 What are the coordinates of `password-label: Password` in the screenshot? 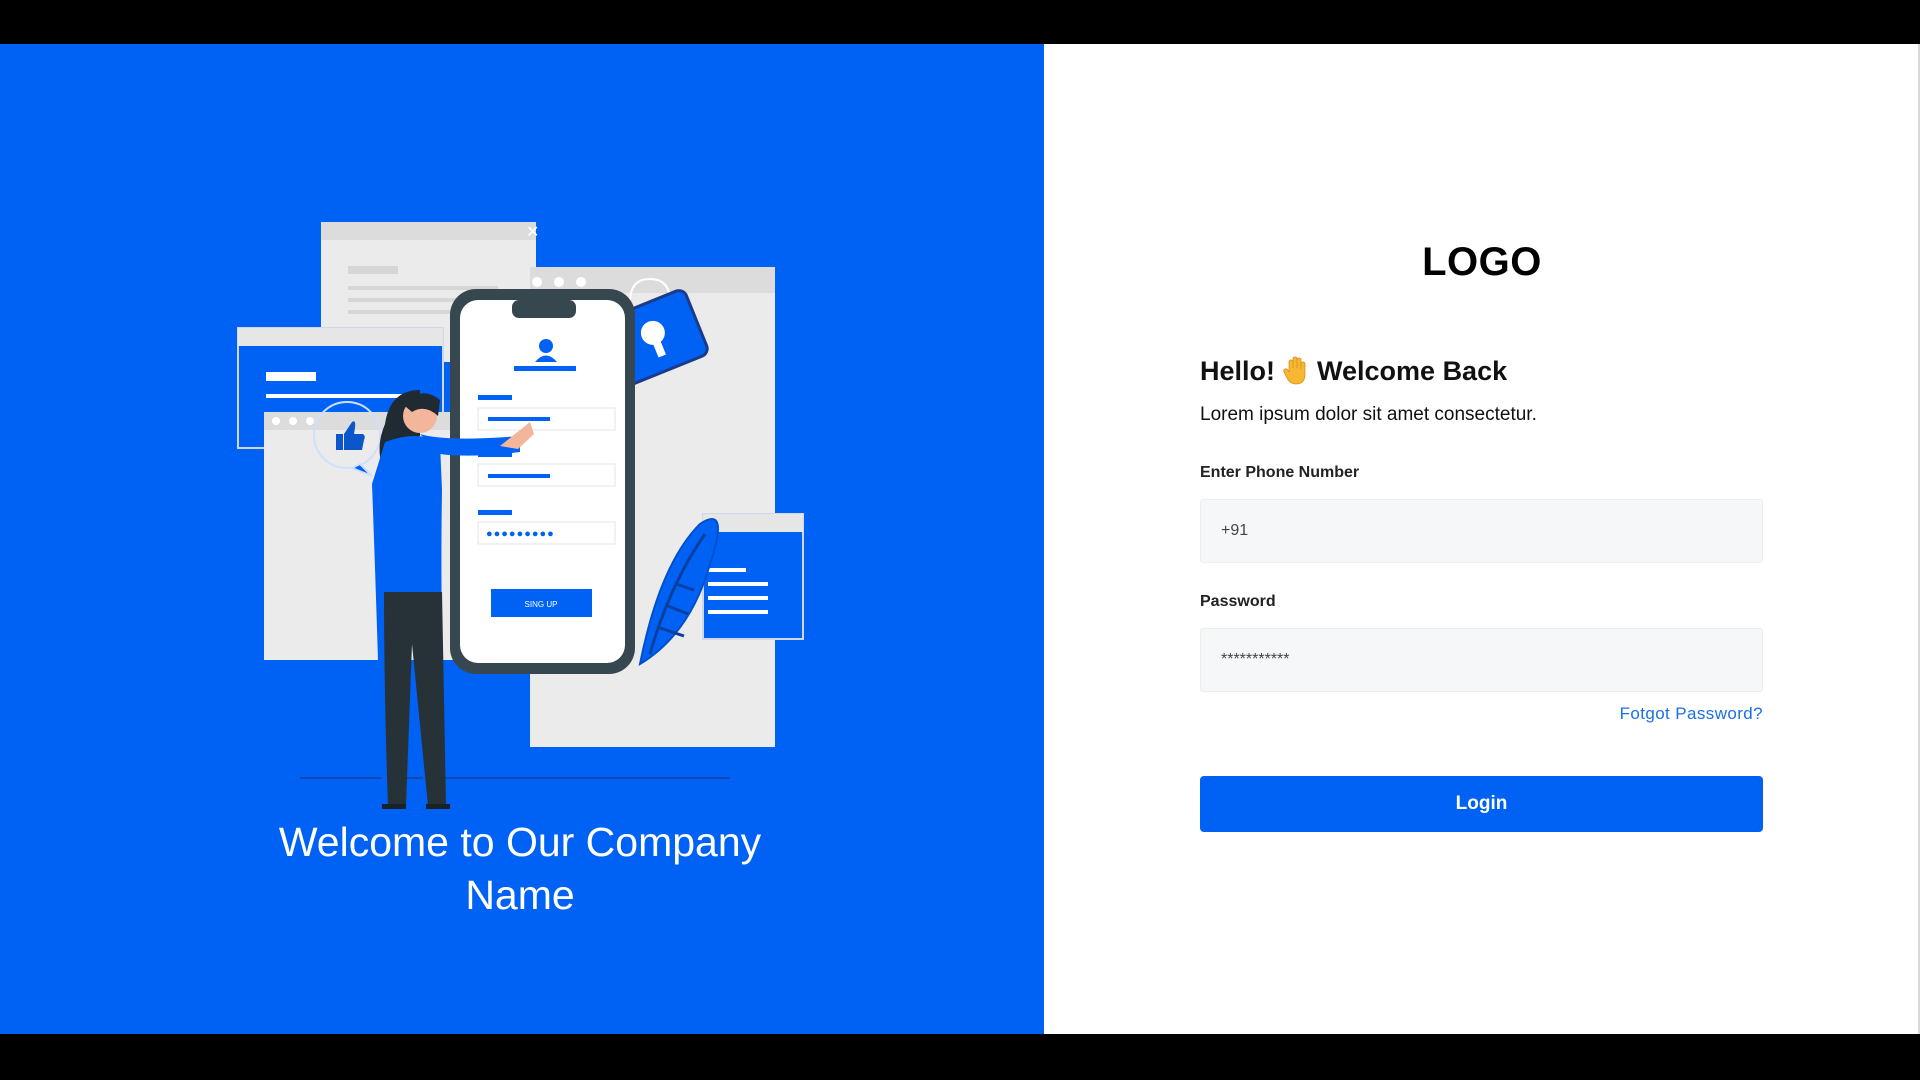 It's located at (1238, 601).